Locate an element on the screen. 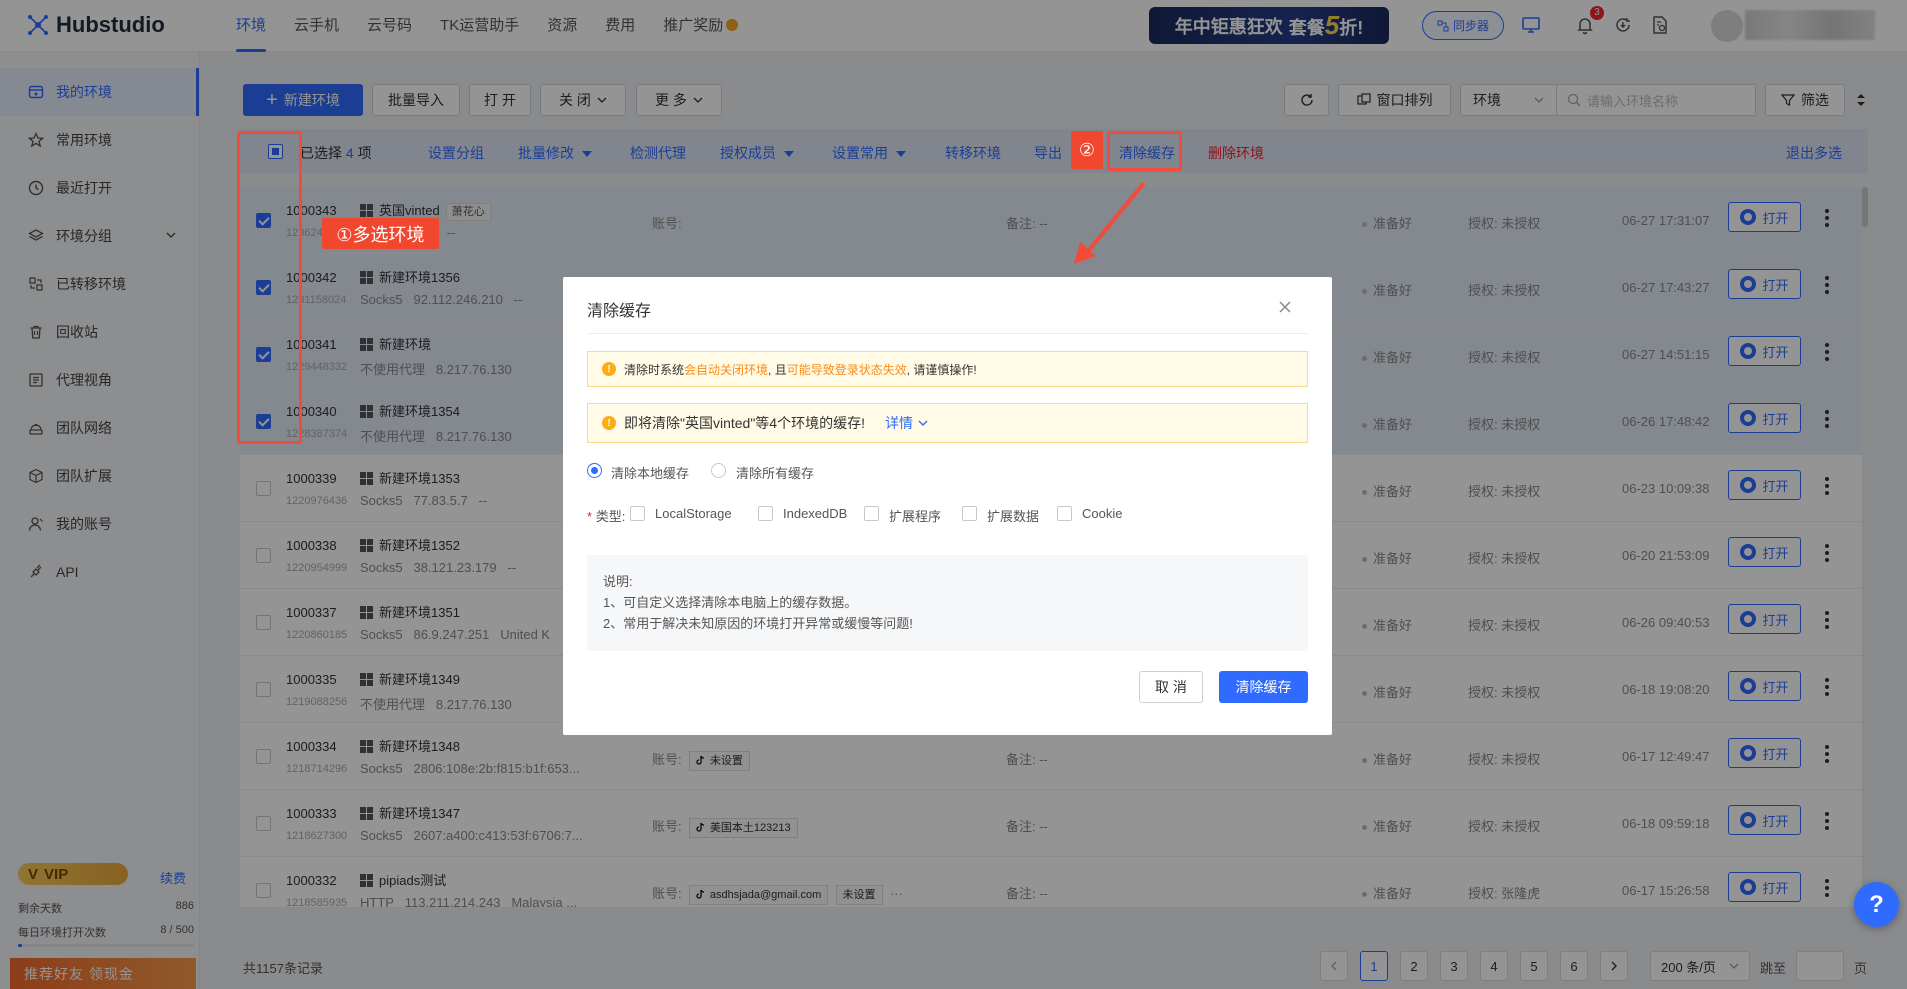 The image size is (1907, 989). checkbox-indexeddb is located at coordinates (765, 513).